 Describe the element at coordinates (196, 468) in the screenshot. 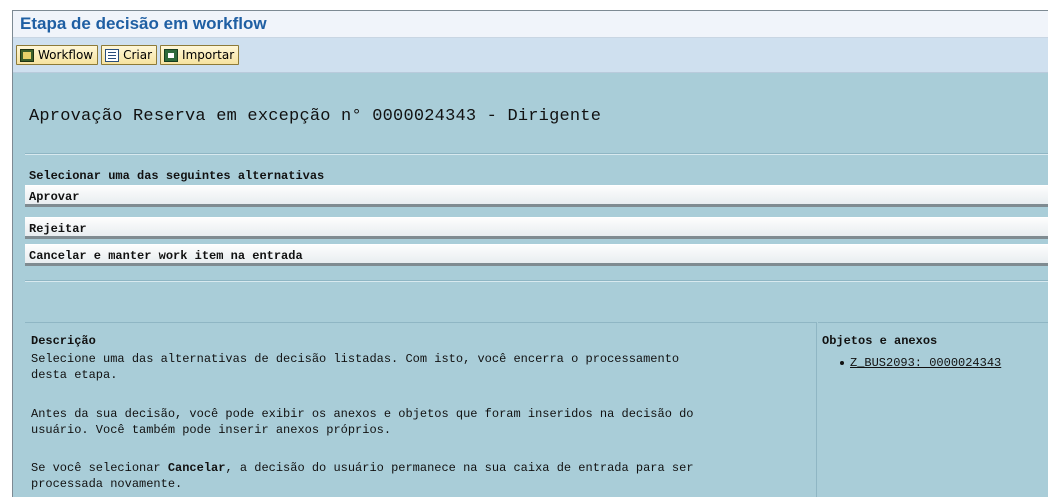

I see `description-p3-bold: Cancelar` at that location.